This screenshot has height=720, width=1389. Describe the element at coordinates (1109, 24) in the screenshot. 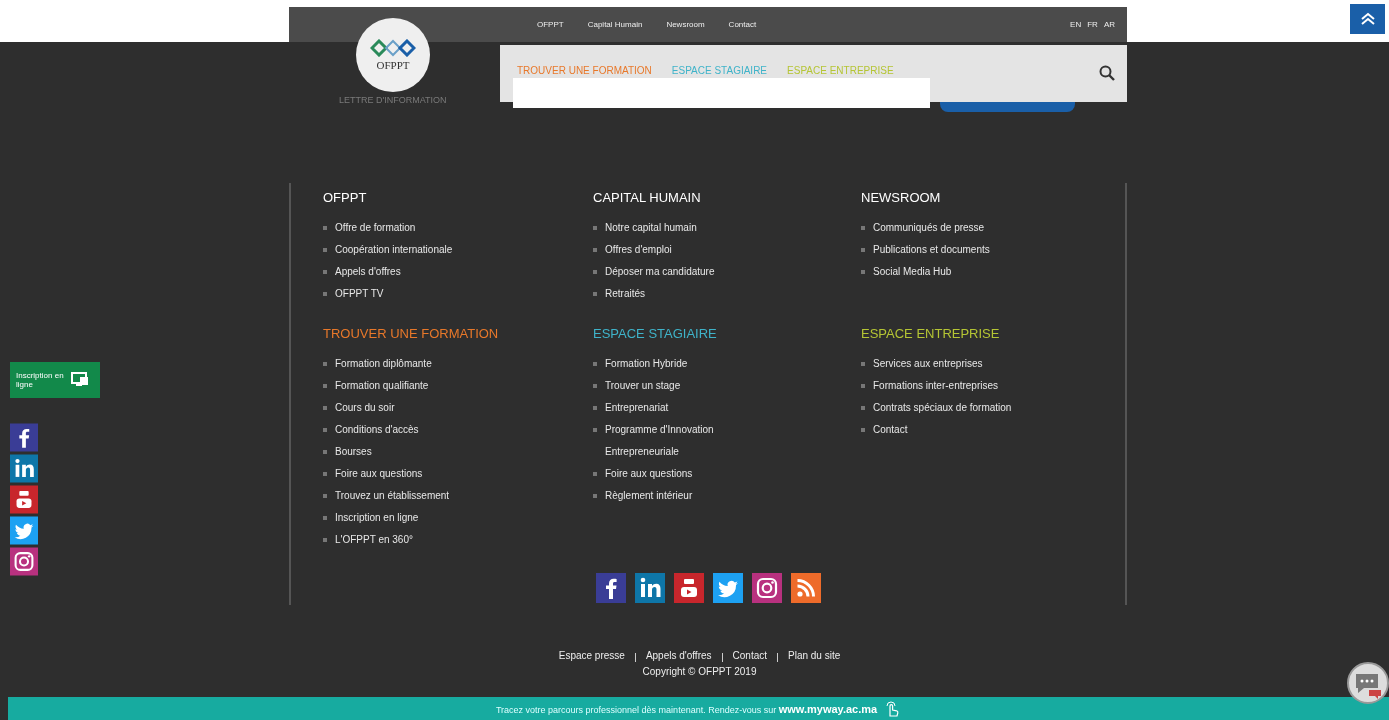

I see `language-link: AR` at that location.